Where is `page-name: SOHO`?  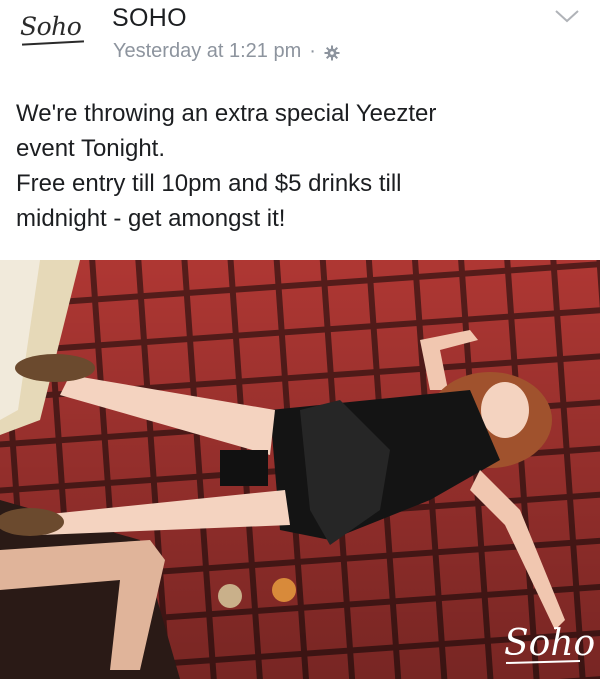
page-name: SOHO is located at coordinates (149, 18).